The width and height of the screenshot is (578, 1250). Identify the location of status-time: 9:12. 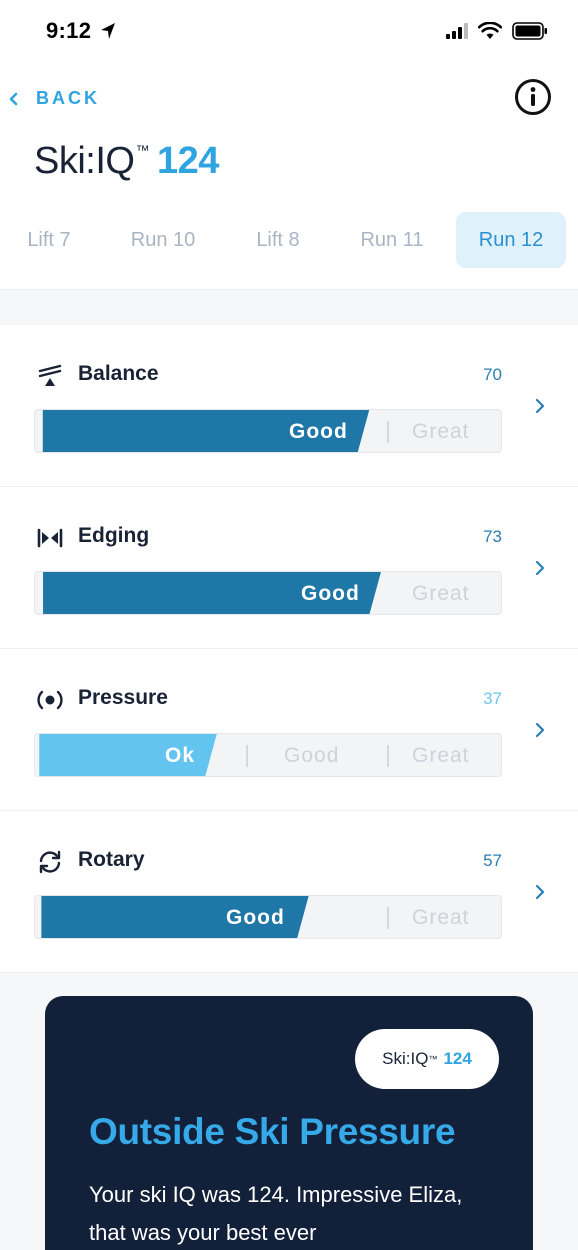
(69, 30).